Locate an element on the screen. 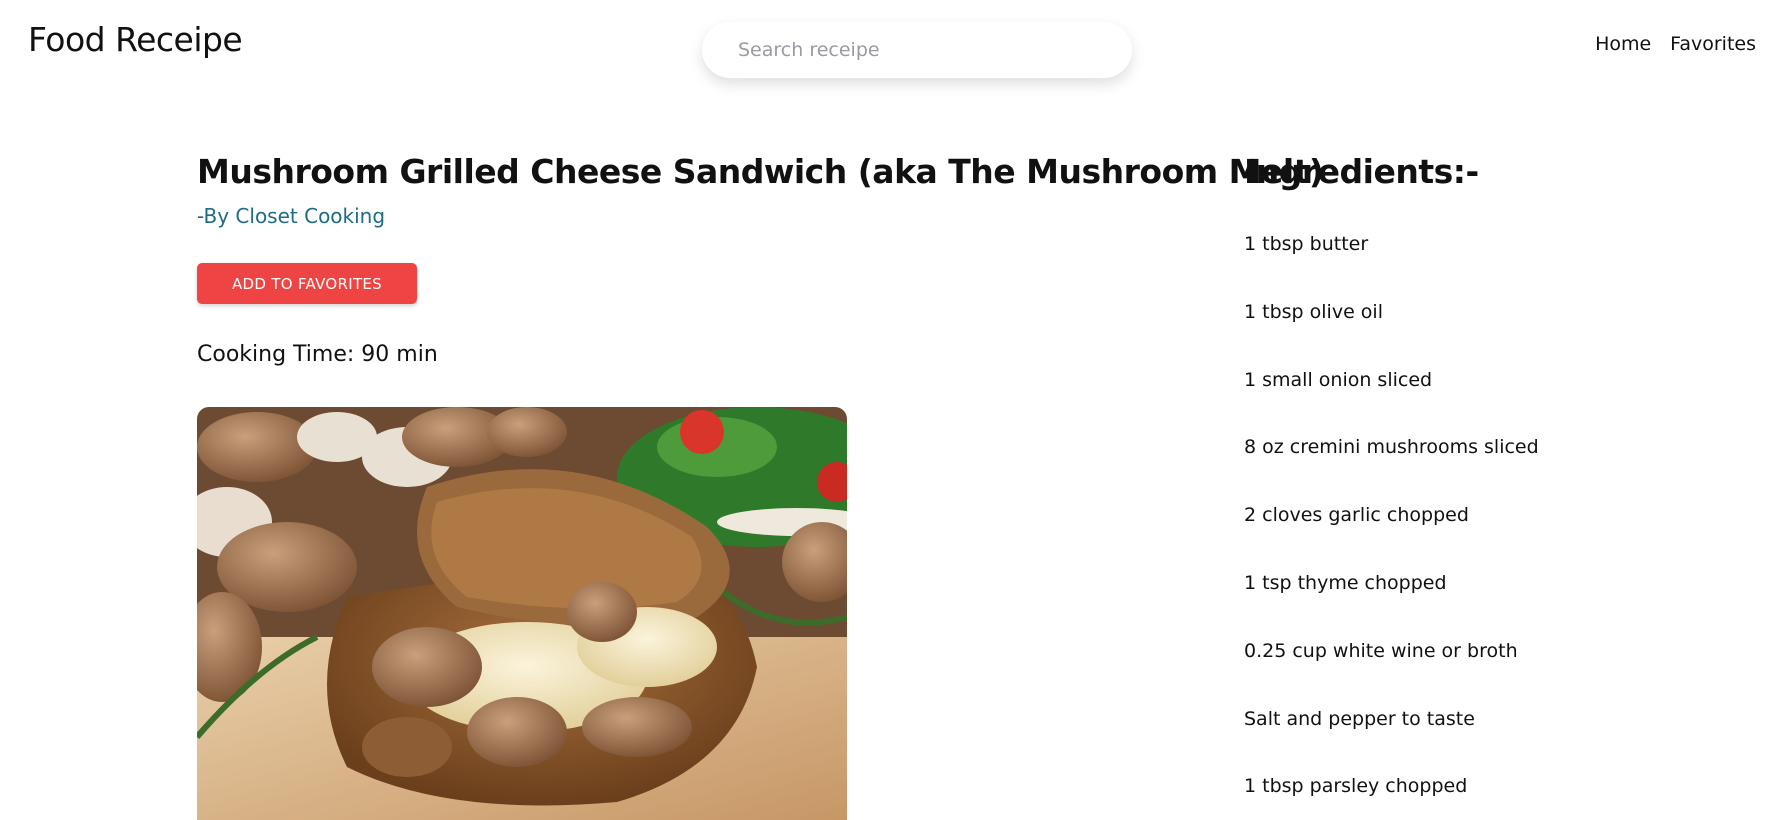  ingredient-item: 1 small onion sliced is located at coordinates (1338, 379).